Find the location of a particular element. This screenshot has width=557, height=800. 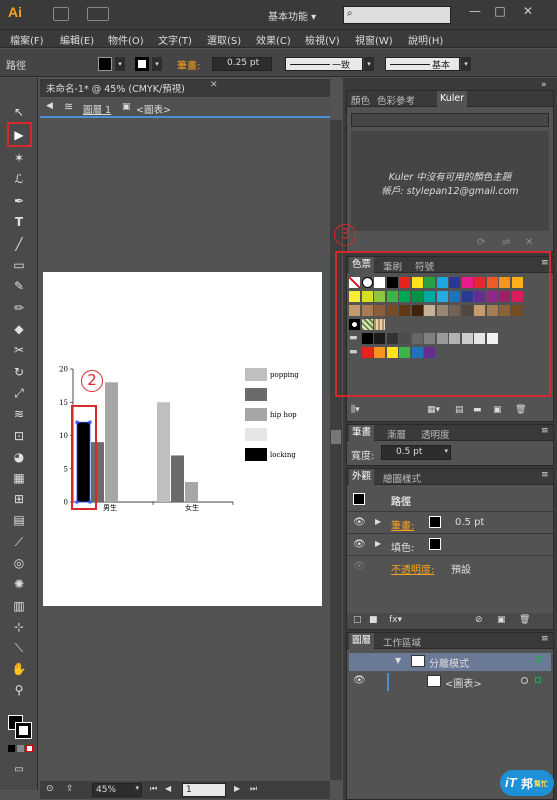

brush-definition: 基本 is located at coordinates (422, 64).